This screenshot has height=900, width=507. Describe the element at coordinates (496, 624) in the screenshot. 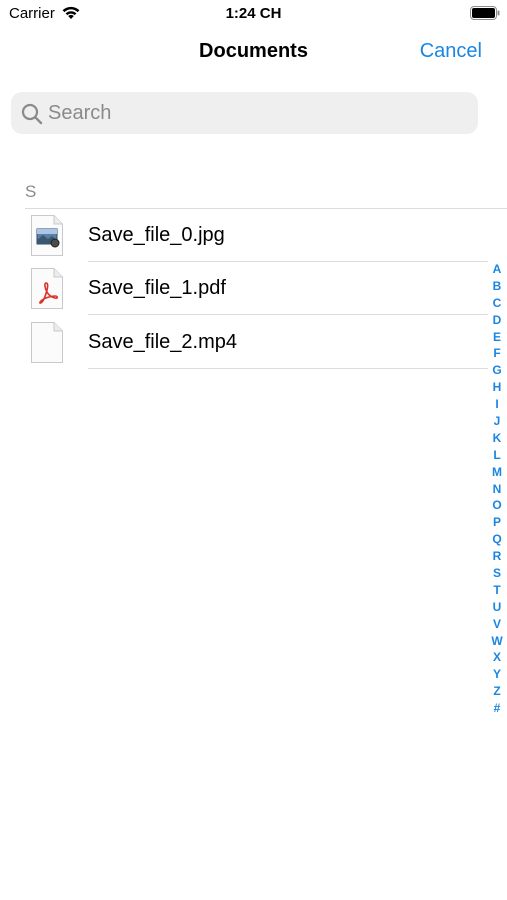

I see `index-item: V` at that location.